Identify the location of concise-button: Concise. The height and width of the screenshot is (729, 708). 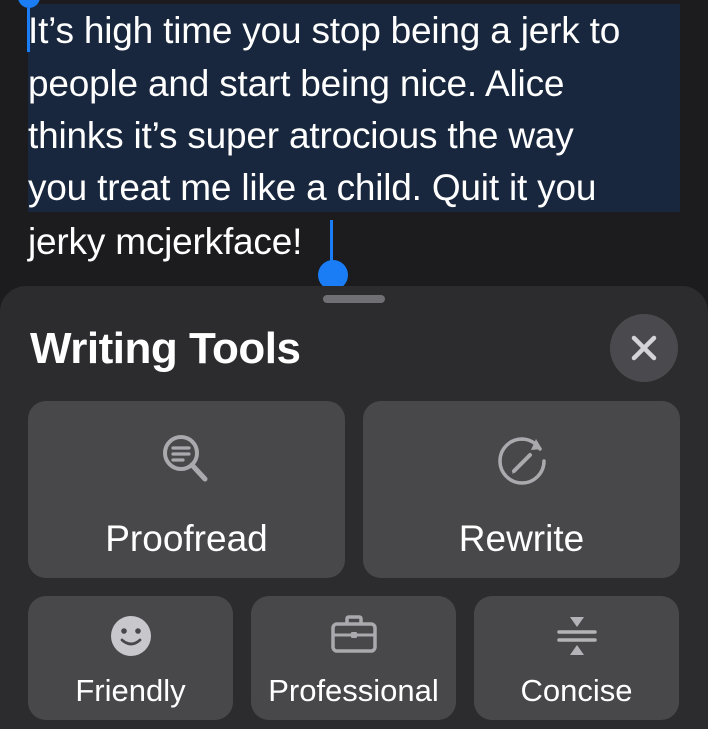
(576, 658).